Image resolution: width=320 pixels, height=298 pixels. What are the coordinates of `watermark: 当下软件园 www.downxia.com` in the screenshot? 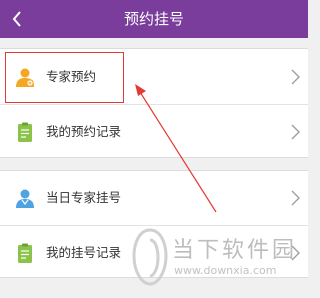 It's located at (218, 260).